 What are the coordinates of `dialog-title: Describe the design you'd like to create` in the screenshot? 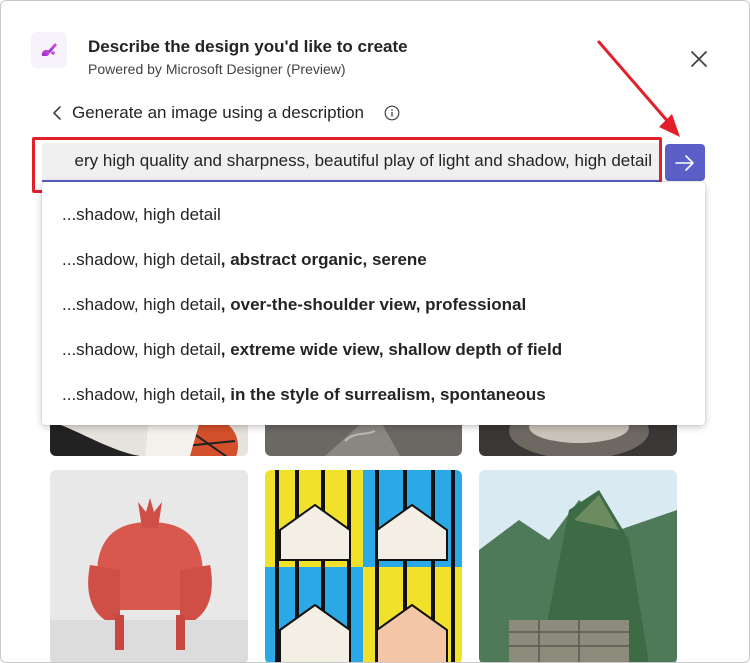 It's located at (248, 46).